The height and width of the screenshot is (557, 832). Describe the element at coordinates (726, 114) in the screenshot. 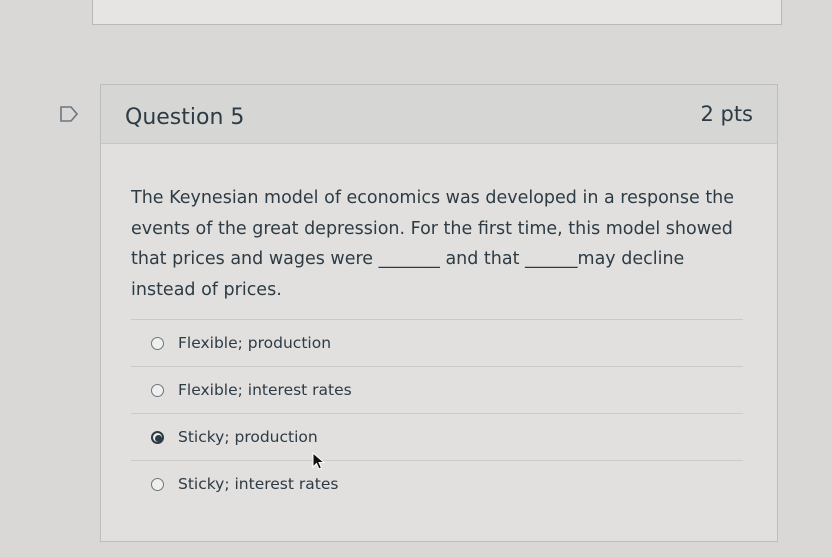

I see `question-points: 2 pts` at that location.